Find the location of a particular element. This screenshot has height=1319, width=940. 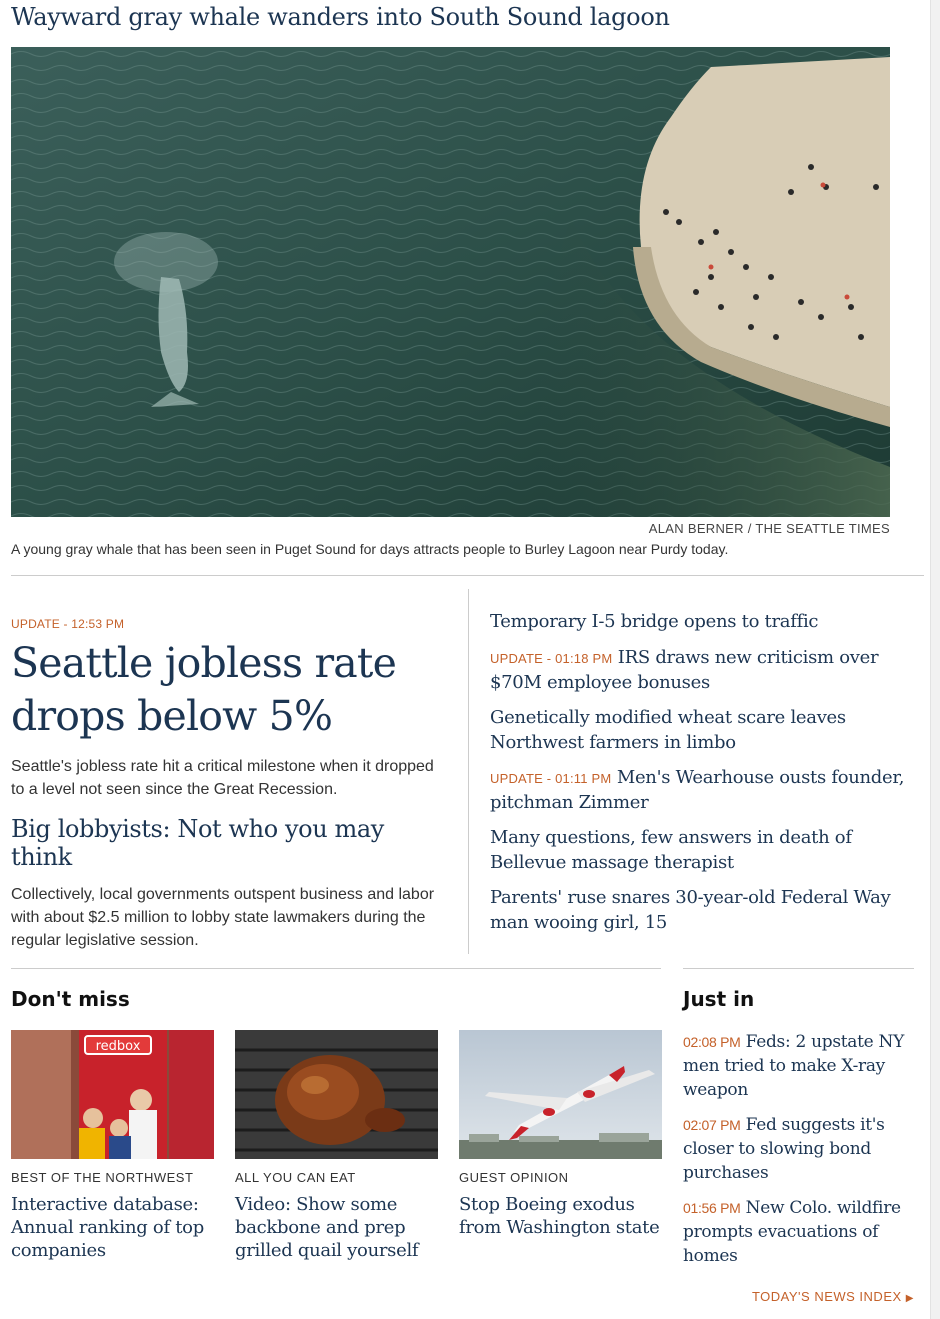

card-thumbnail: redbox is located at coordinates (112, 1094).